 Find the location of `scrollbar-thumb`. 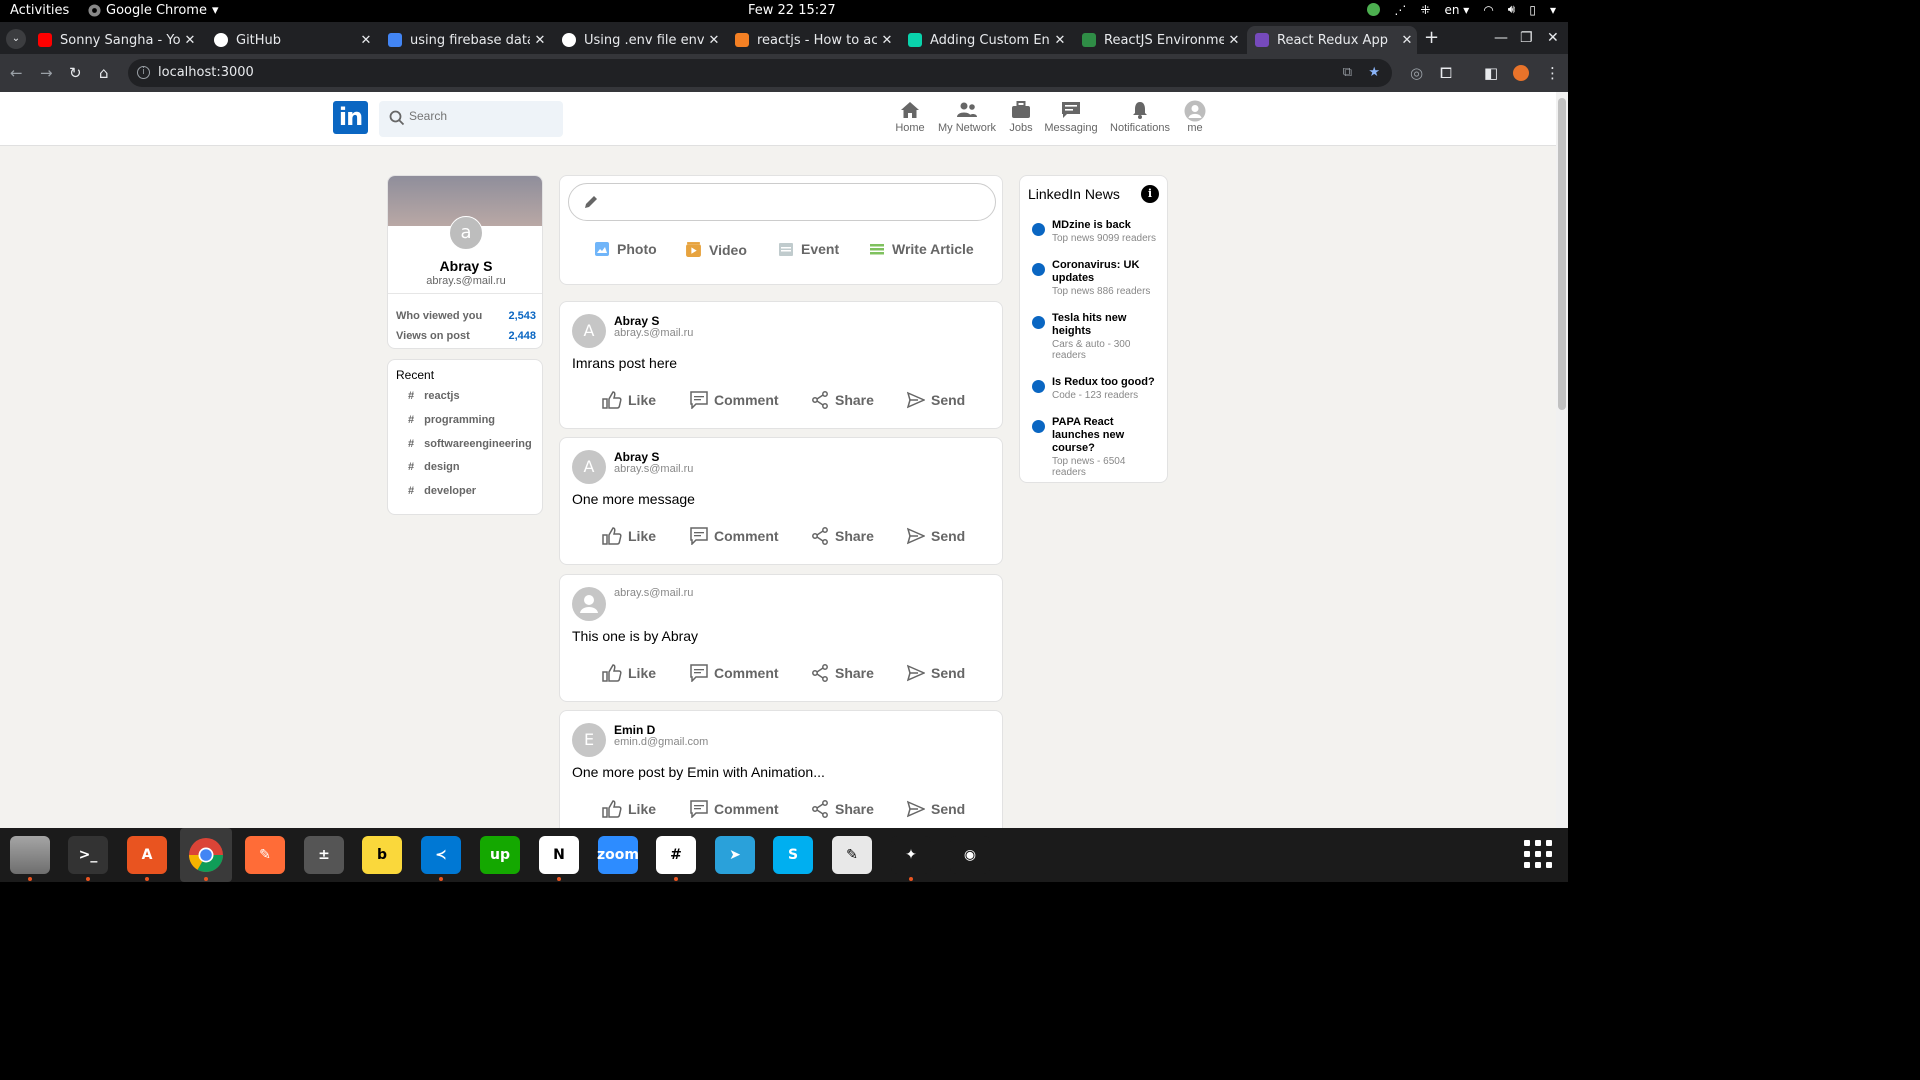

scrollbar-thumb is located at coordinates (1562, 254).